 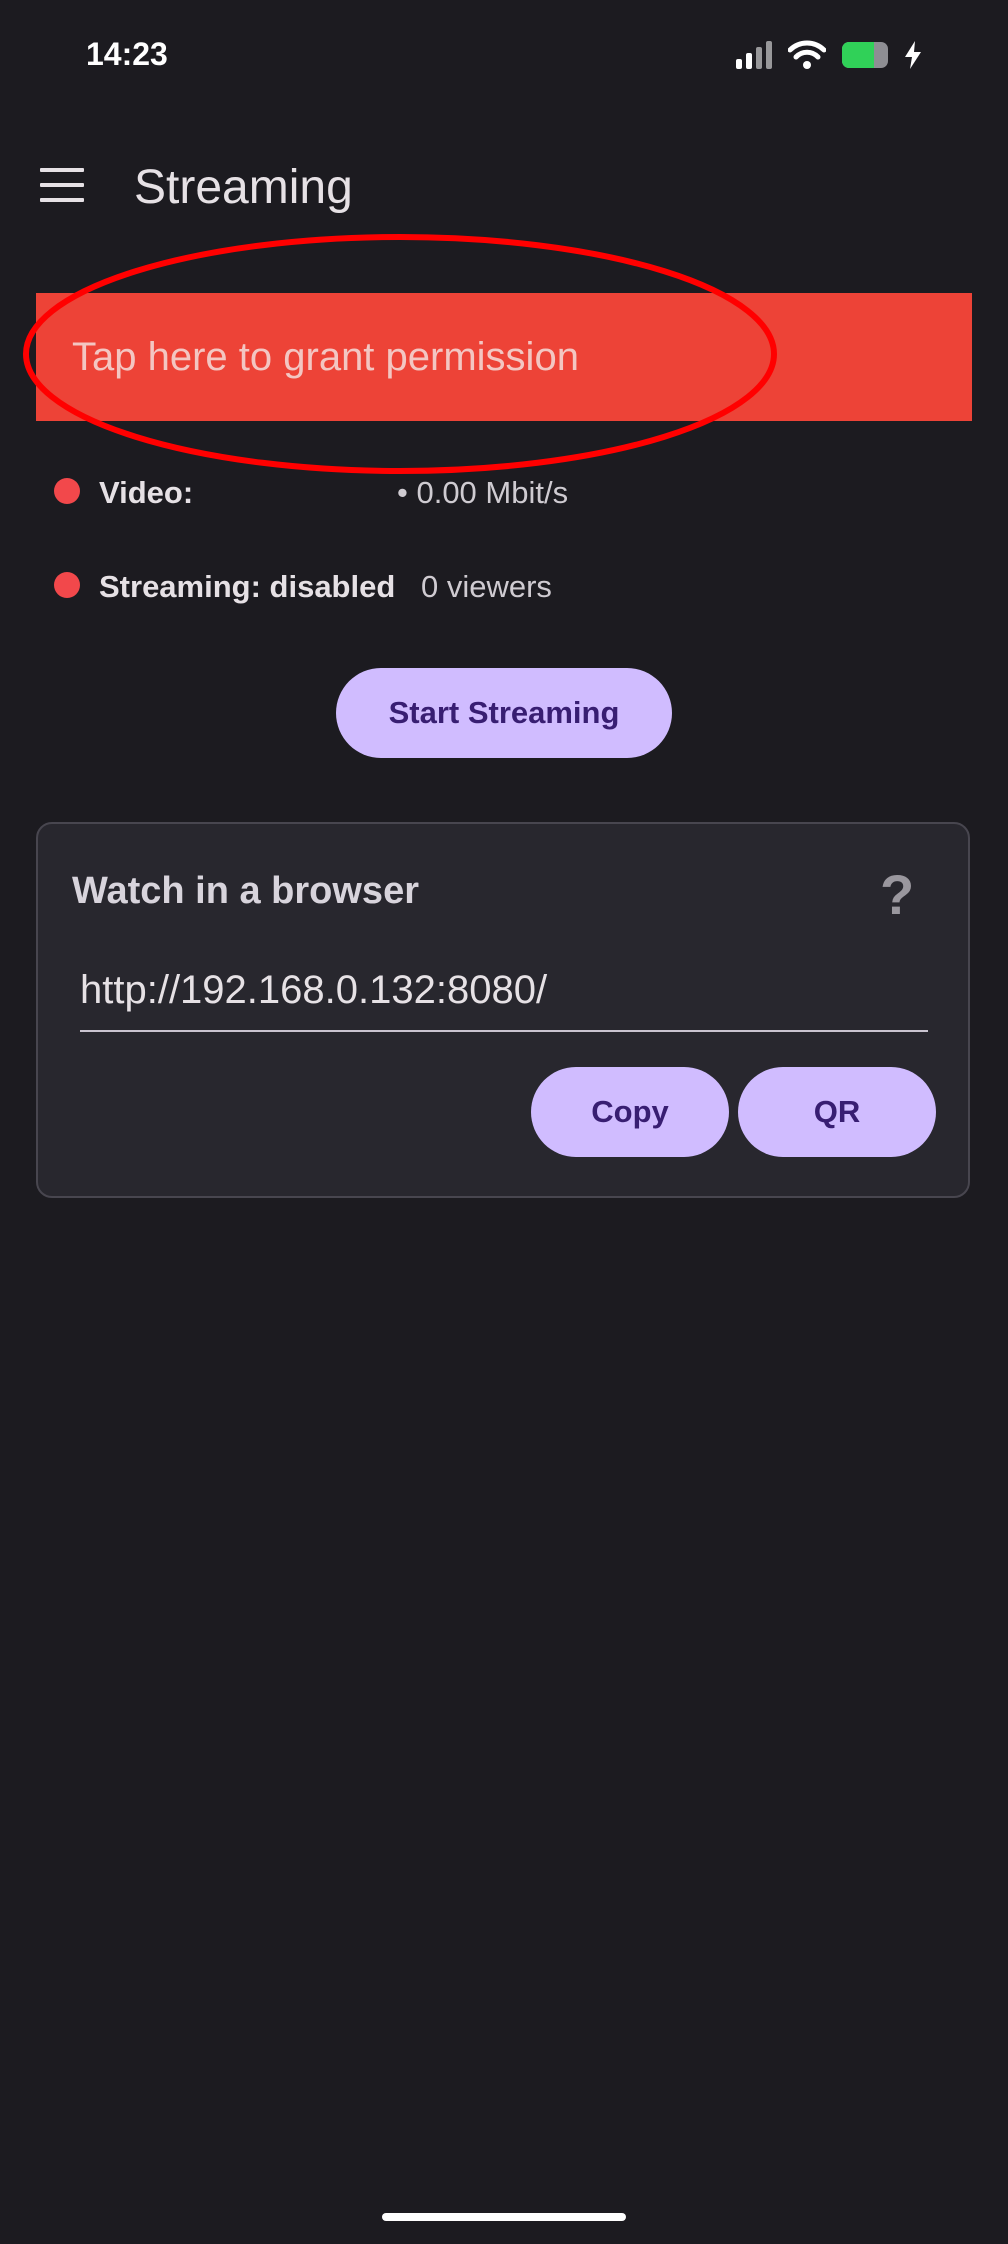 What do you see at coordinates (247, 586) in the screenshot?
I see `streaming-status-label: Streaming: disabled` at bounding box center [247, 586].